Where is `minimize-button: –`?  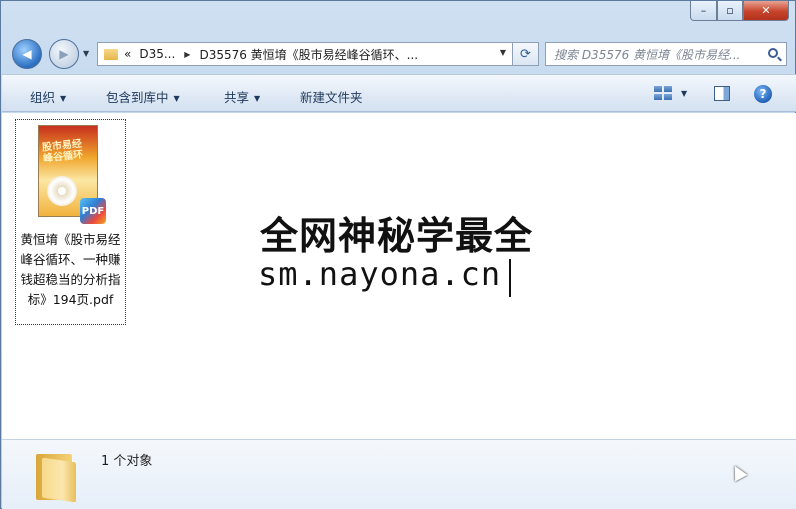 minimize-button: – is located at coordinates (703, 11).